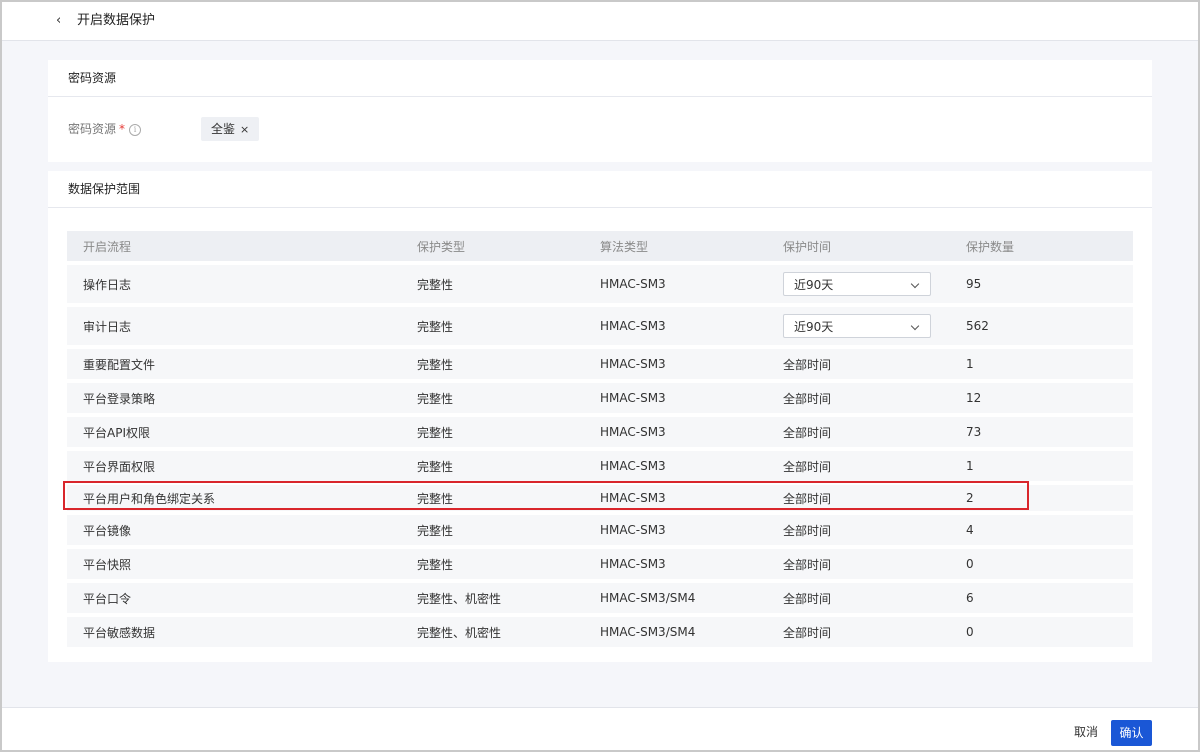  I want to click on table-row: 平台登录策略 完整性 HMAC-SM3 全部时间 12, so click(600, 398).